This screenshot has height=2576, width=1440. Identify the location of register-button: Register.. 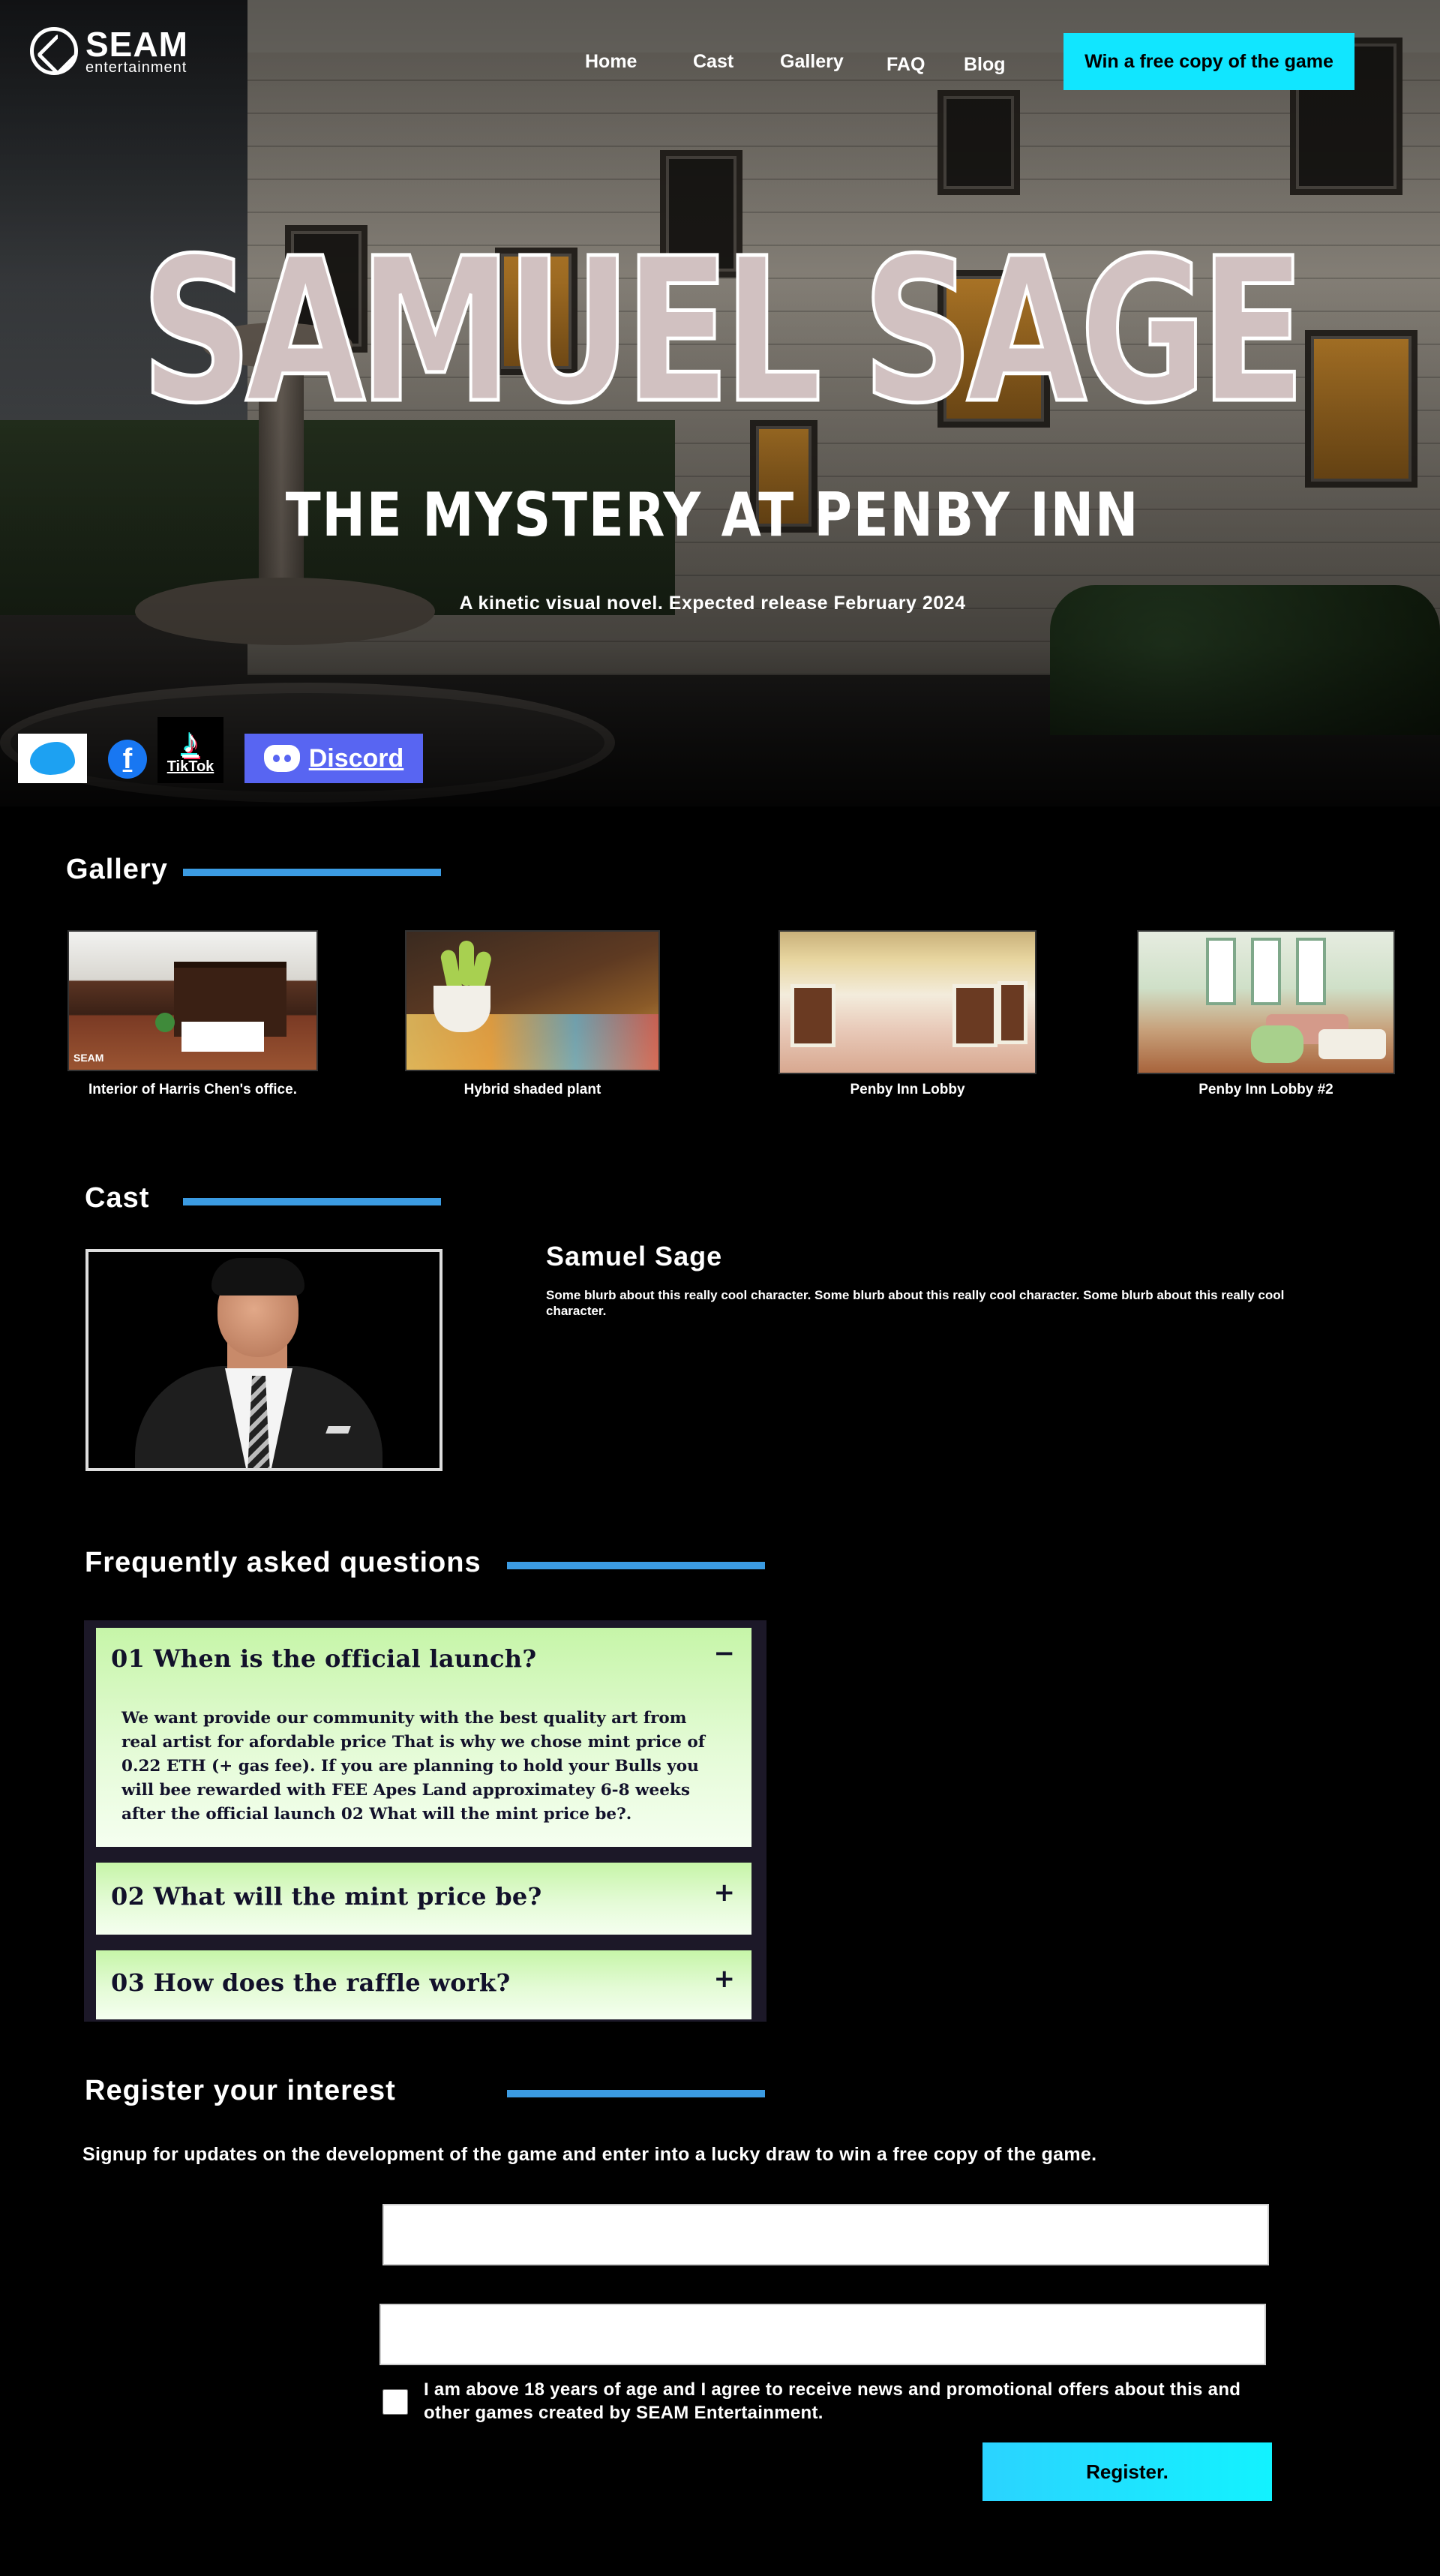
(1127, 2471).